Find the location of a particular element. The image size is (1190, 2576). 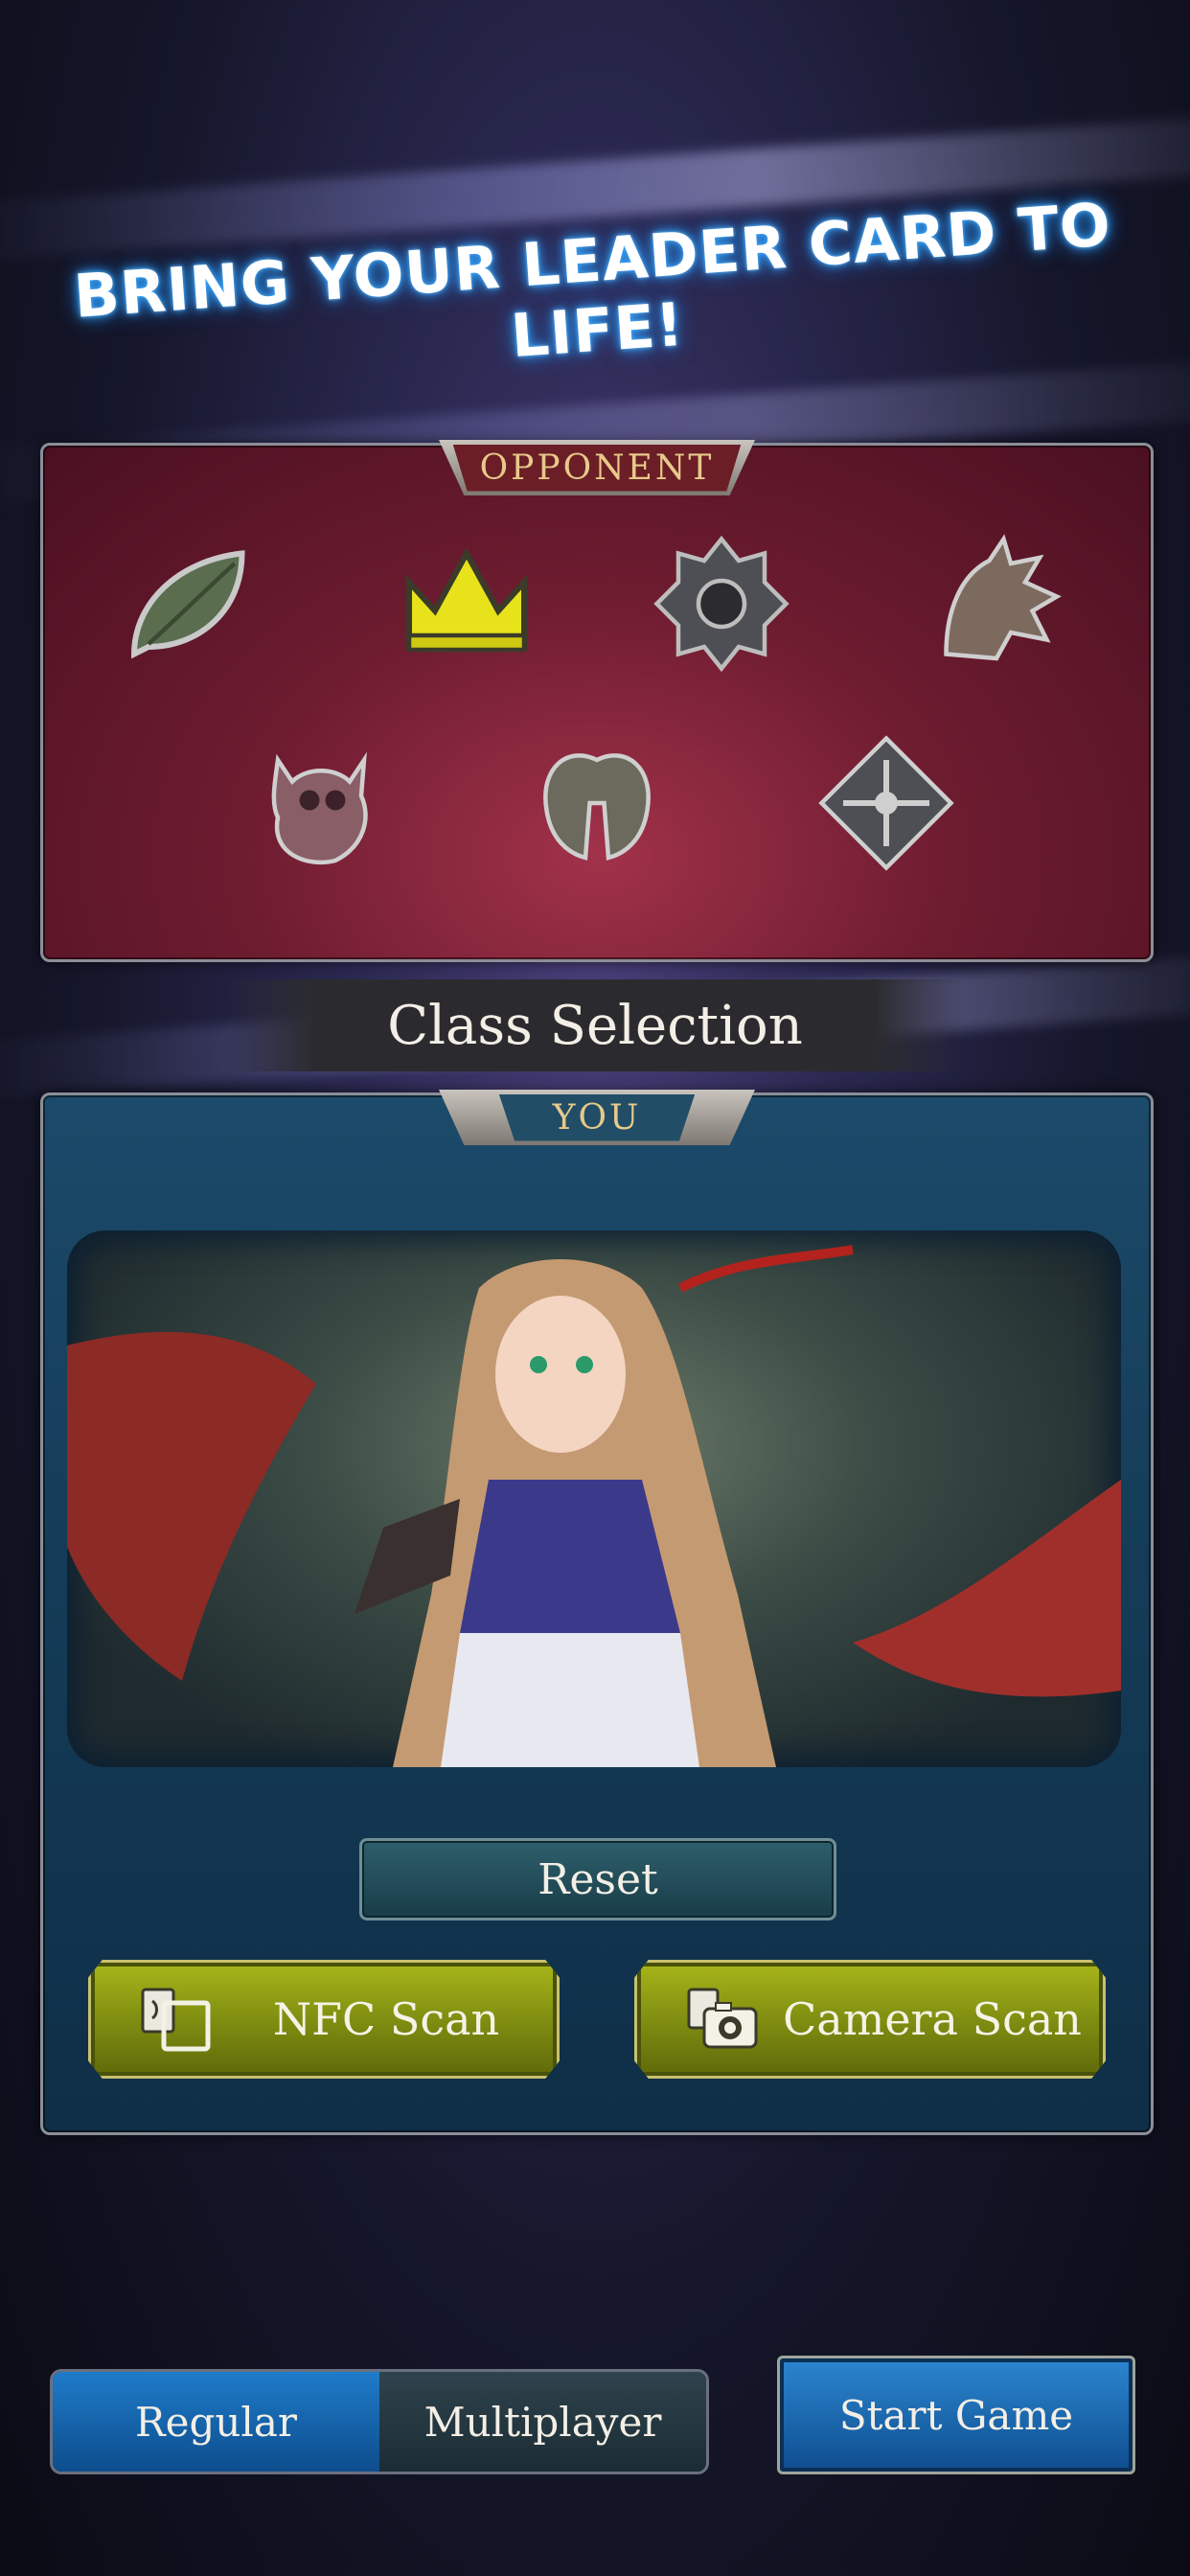

camera-icon is located at coordinates (722, 2020).